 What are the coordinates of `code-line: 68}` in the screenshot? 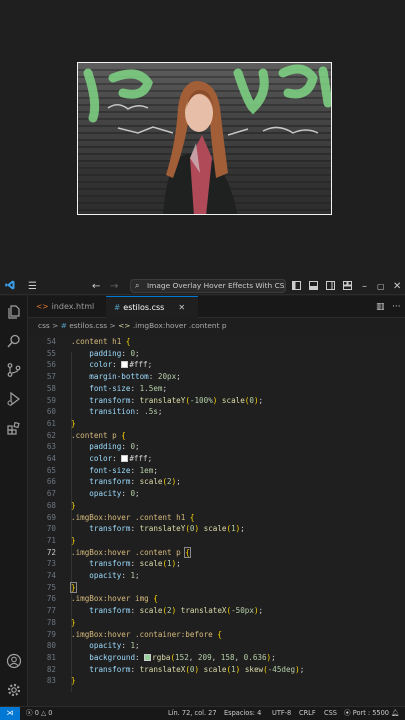 It's located at (61, 505).